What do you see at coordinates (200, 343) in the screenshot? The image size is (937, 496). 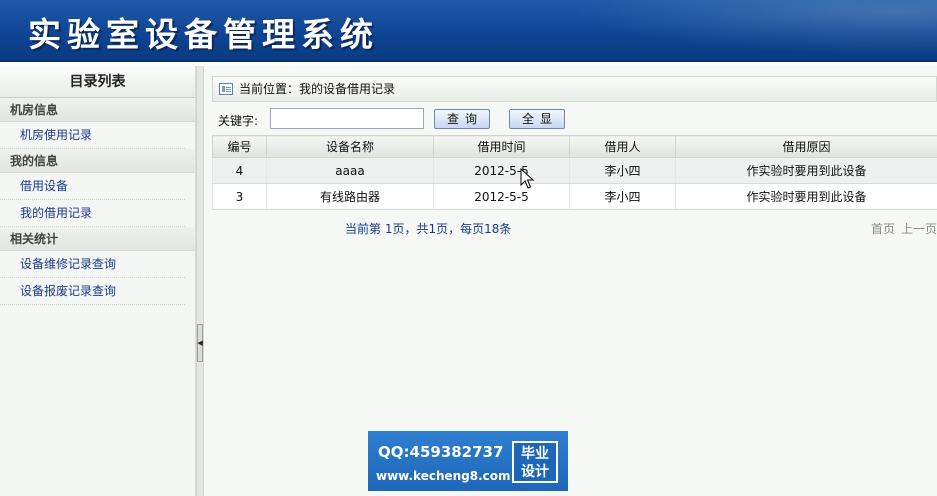 I see `collapse-arrow-icon: ◀` at bounding box center [200, 343].